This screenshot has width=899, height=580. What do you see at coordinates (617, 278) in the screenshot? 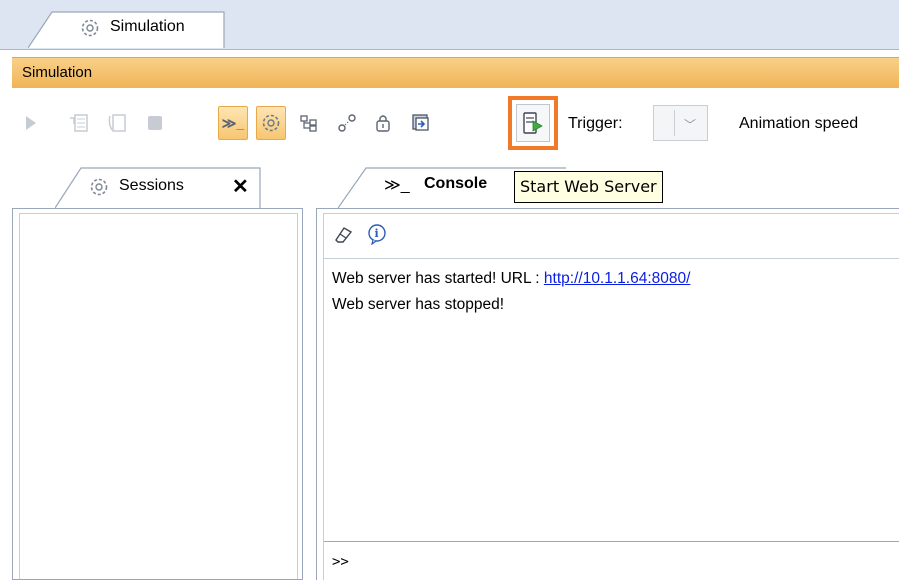
I see `server-url-link: http://10.1.1.64:8080/` at bounding box center [617, 278].